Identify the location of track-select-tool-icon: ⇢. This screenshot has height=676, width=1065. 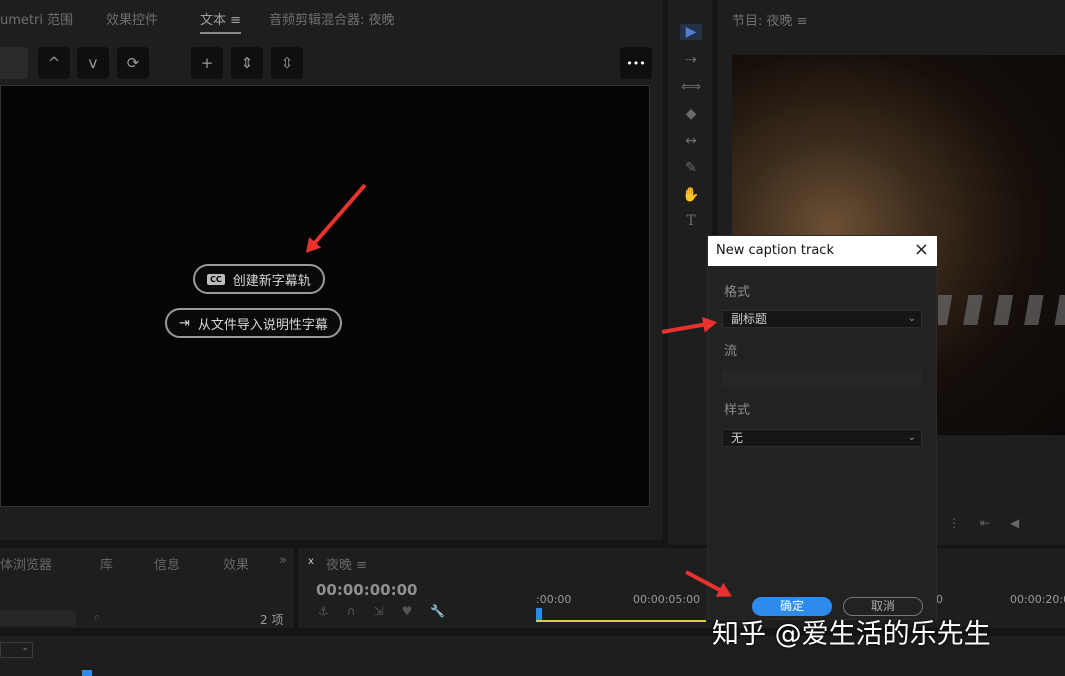
(691, 60).